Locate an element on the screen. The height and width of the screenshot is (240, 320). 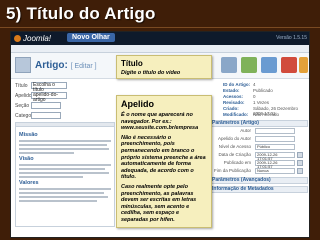
category-select is located at coordinates (46, 115).